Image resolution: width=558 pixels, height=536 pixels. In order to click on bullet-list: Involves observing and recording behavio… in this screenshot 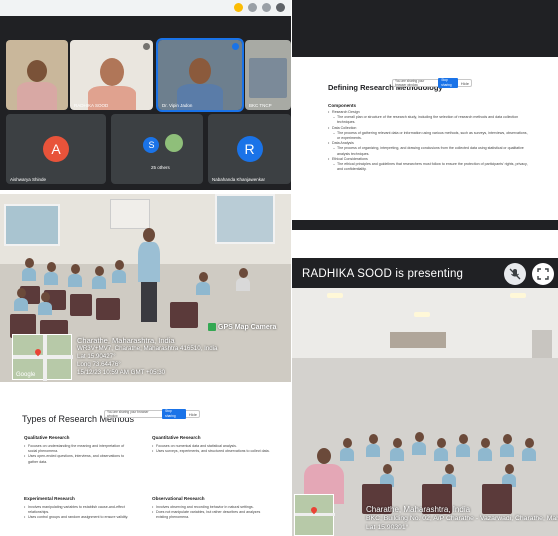, I will do `click(212, 513)`.